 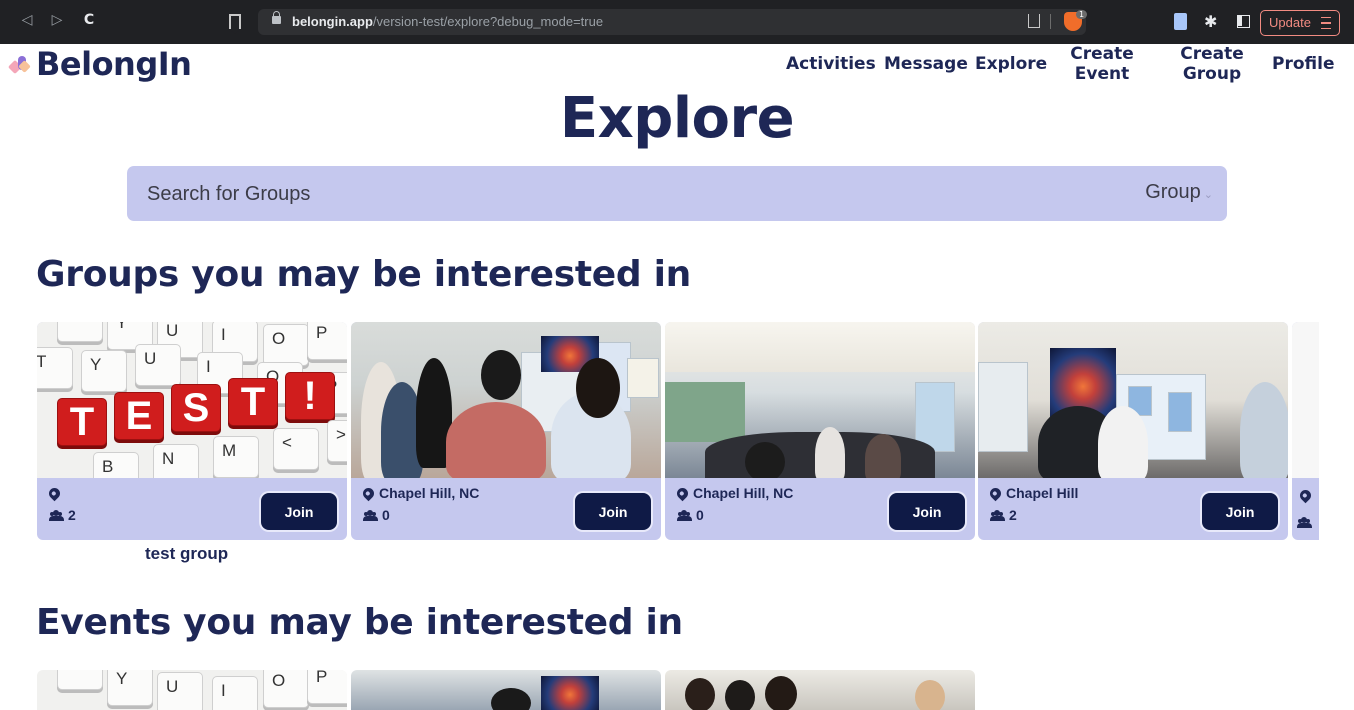 I want to click on update-label: Update, so click(x=1290, y=22).